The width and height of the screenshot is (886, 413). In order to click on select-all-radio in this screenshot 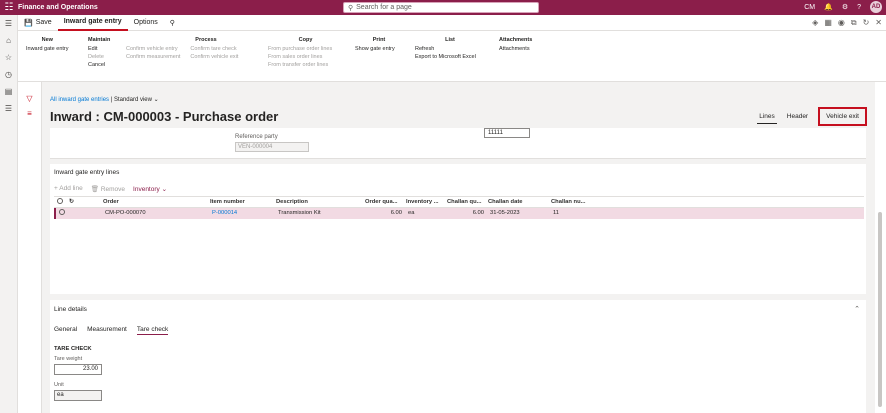, I will do `click(60, 202)`.